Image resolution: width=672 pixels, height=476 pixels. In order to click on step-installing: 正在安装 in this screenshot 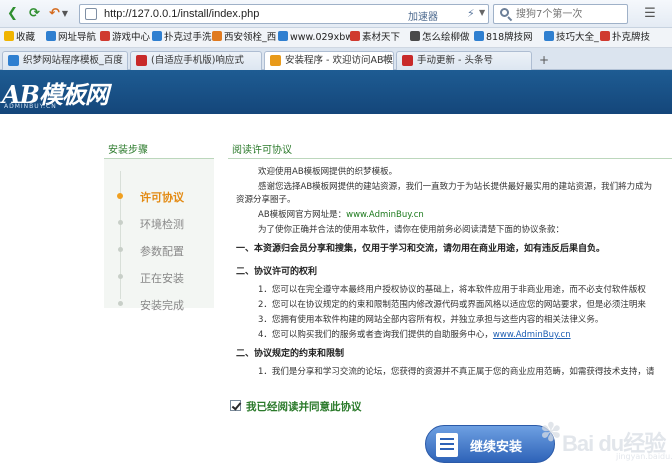, I will do `click(159, 277)`.